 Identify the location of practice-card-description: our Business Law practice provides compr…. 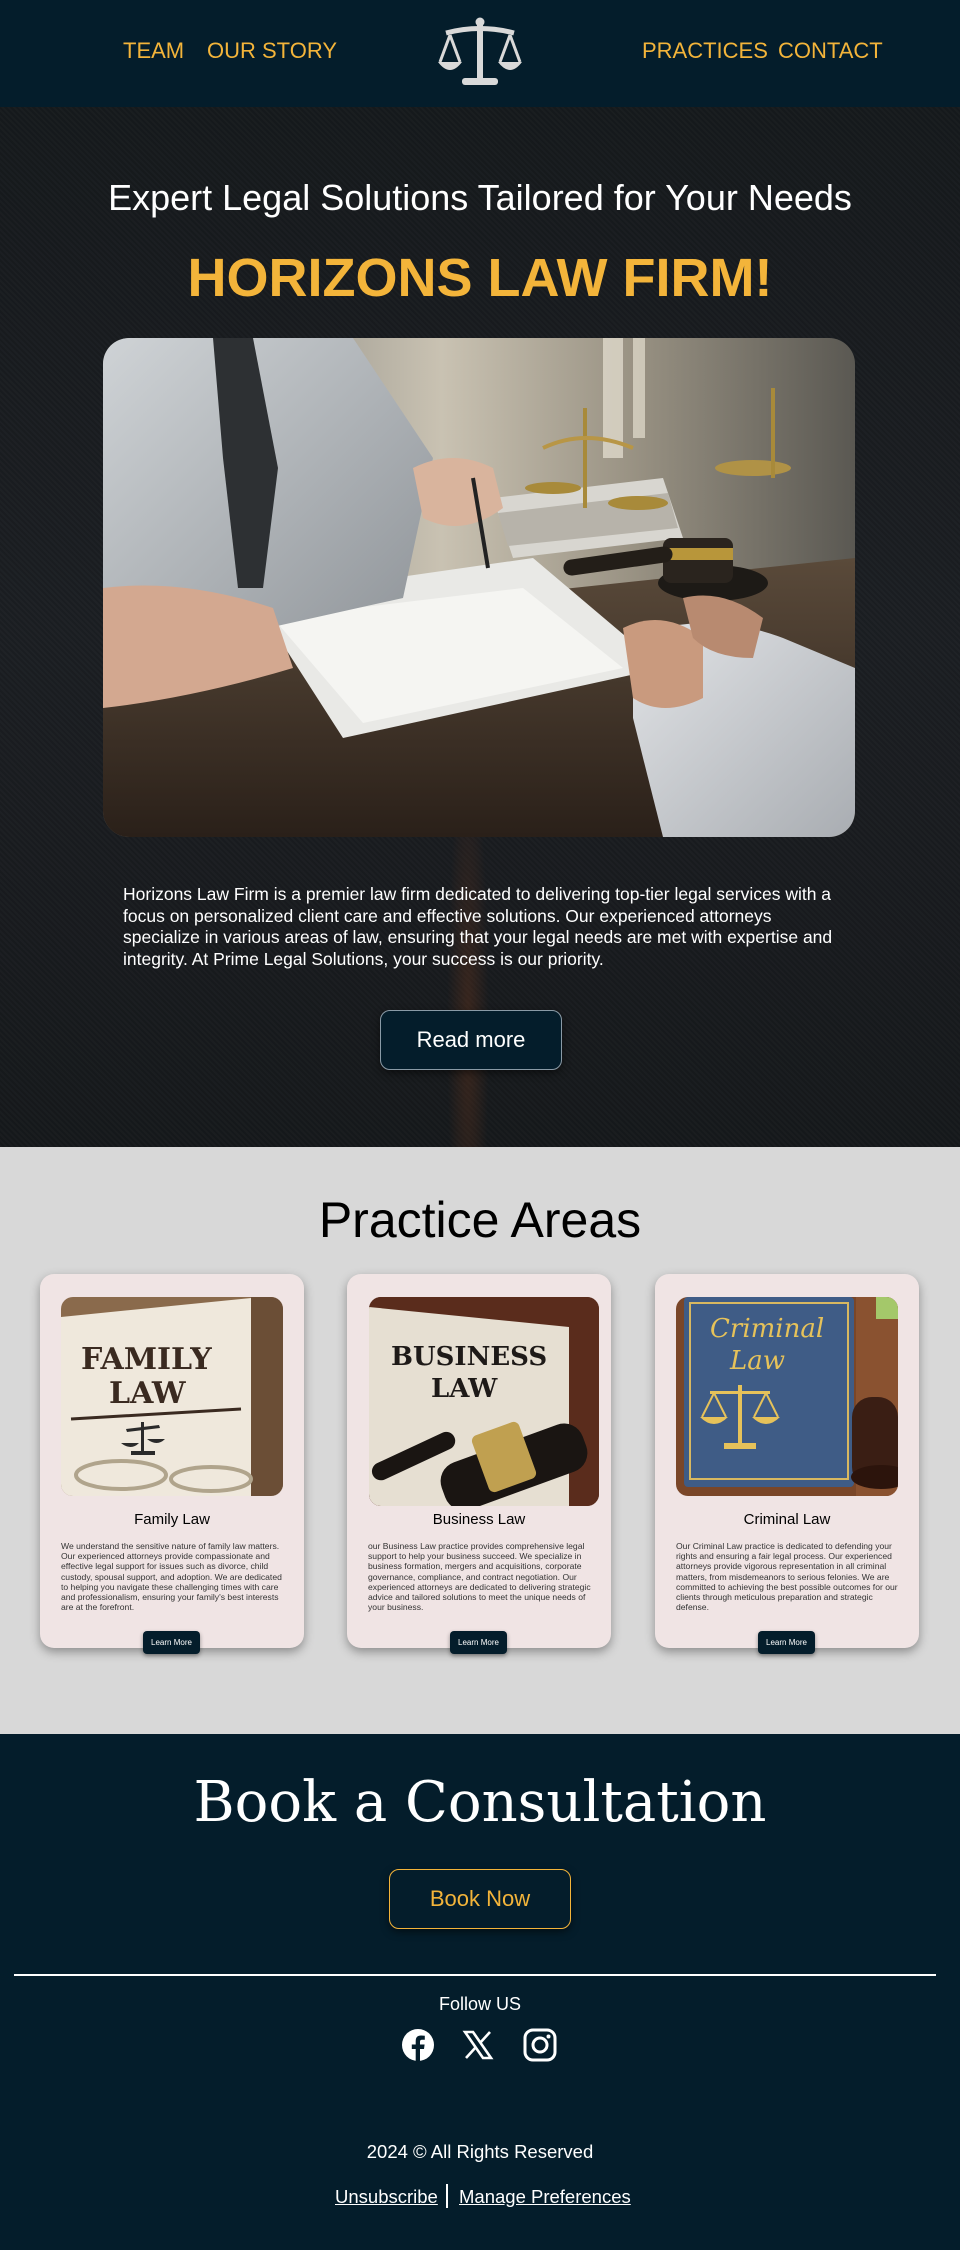
(479, 1577).